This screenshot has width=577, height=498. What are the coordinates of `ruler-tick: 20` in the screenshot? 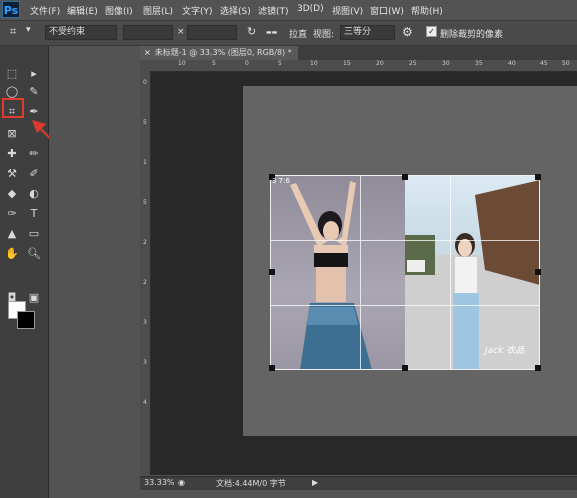 It's located at (380, 63).